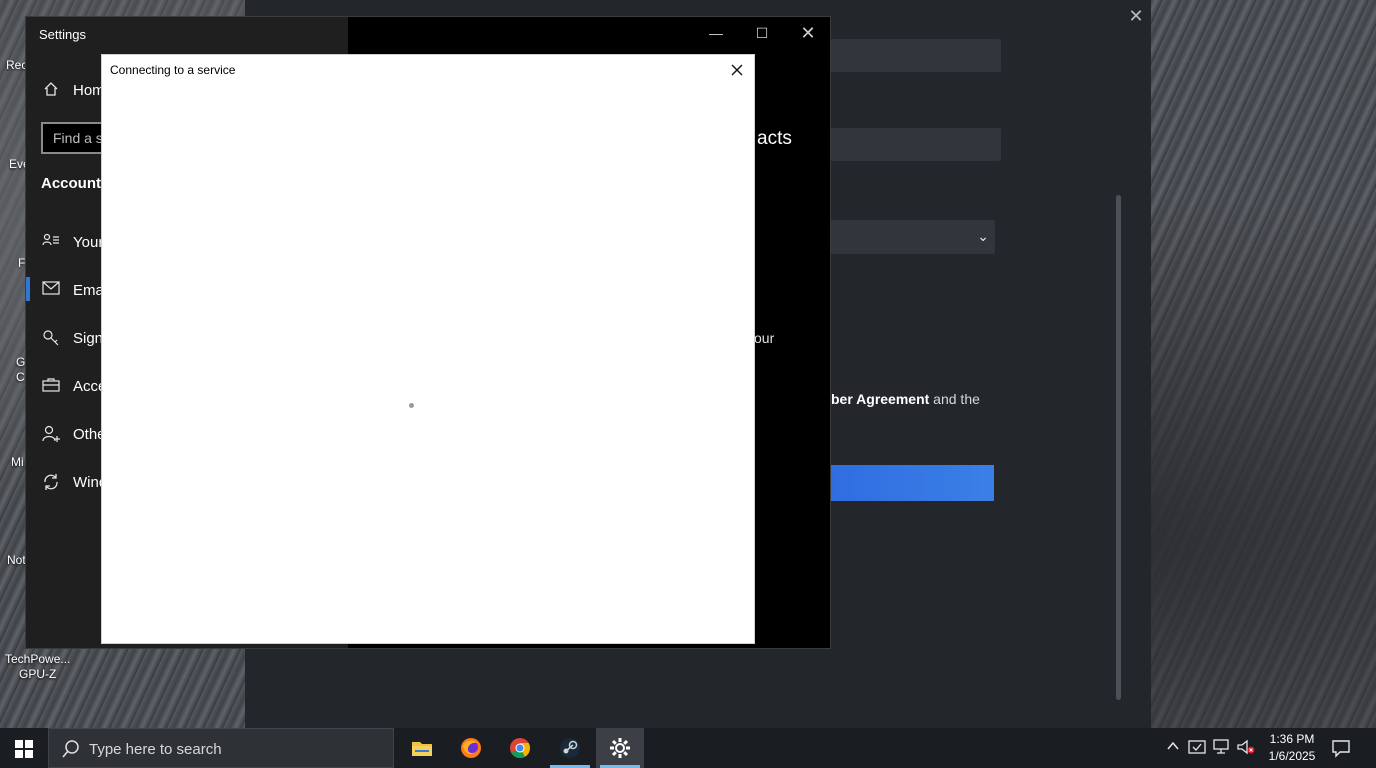 This screenshot has height=768, width=1376. Describe the element at coordinates (20, 377) in the screenshot. I see `desktop-icon-chrome-2: C` at that location.